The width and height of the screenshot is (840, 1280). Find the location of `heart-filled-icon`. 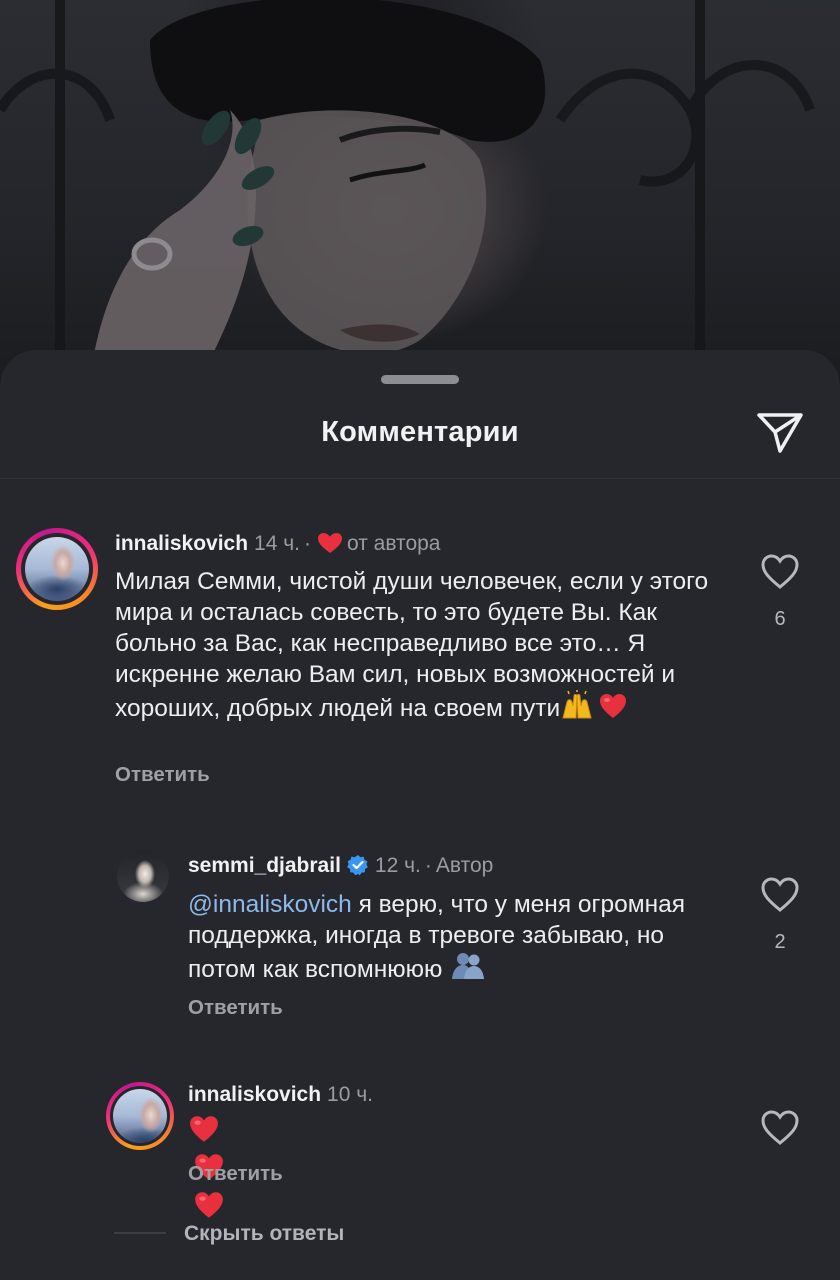

heart-filled-icon is located at coordinates (330, 546).